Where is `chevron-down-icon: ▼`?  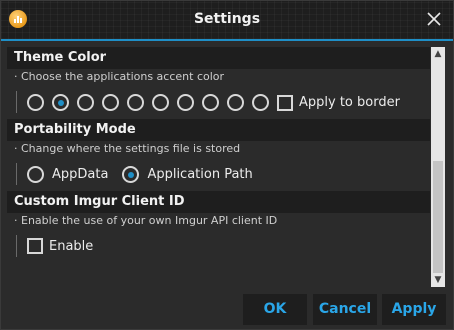
chevron-down-icon: ▼ is located at coordinates (438, 280).